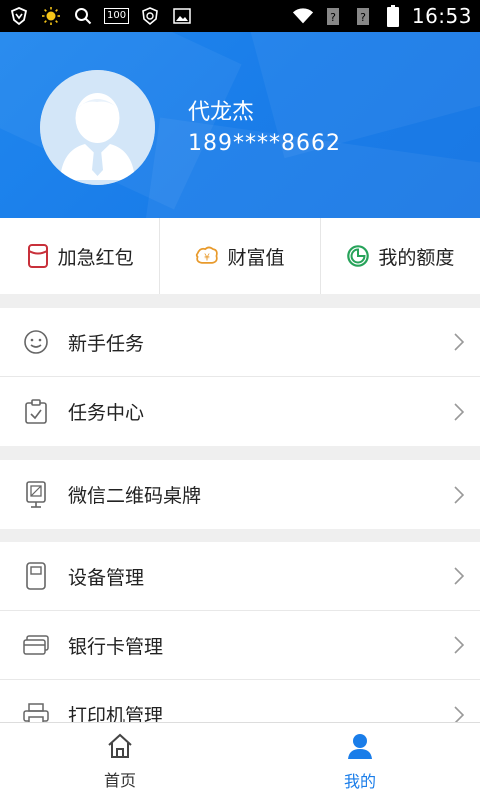  I want to click on menu-item-label: 设备管理, so click(106, 577).